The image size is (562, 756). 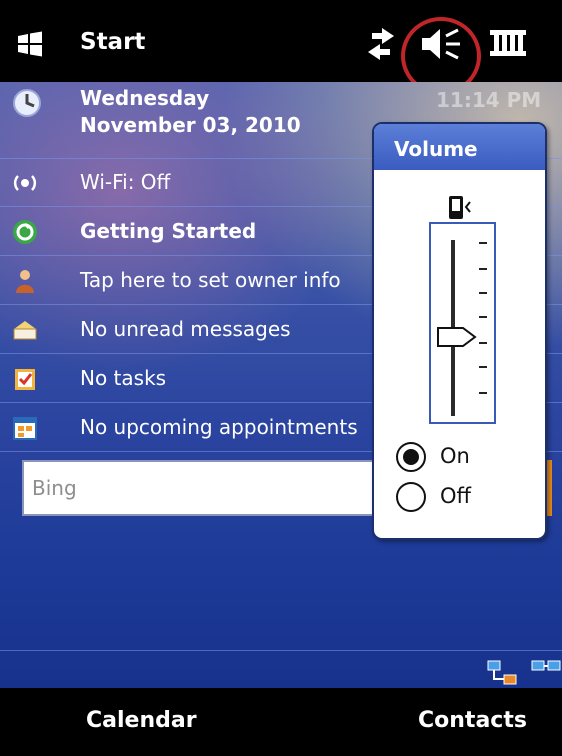 I want to click on softkey-bar: Calendar Contacts, so click(x=281, y=722).